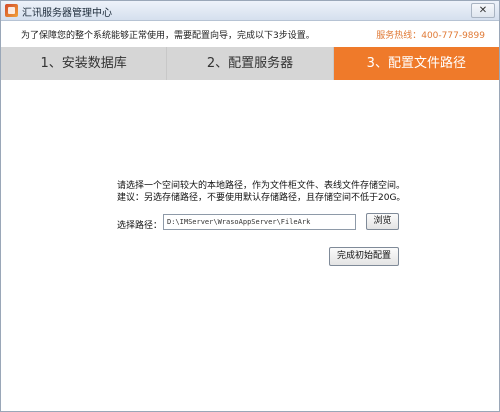  What do you see at coordinates (261, 198) in the screenshot?
I see `description-line-2: 建议：另选存储路径，不要使用默认存储路径，且存储空间不低于20G。` at bounding box center [261, 198].